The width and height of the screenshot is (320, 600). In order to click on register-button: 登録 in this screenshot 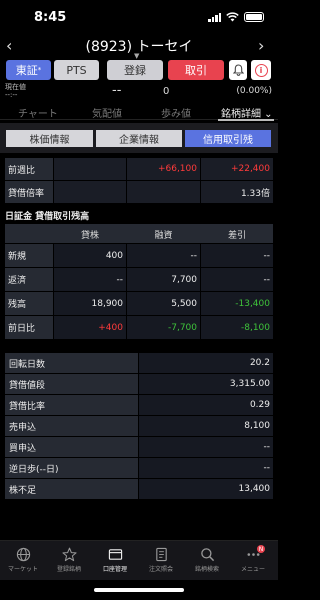, I will do `click(135, 70)`.